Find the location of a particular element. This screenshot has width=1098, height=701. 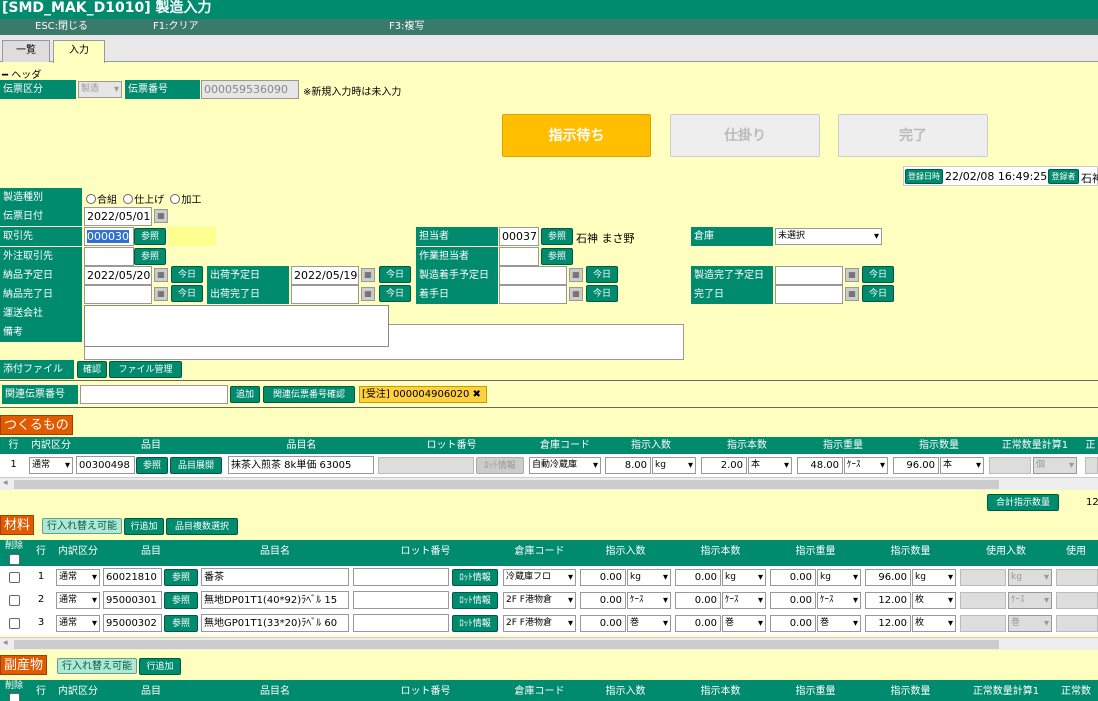

f1-clear-key: F1:クリア is located at coordinates (175, 27).